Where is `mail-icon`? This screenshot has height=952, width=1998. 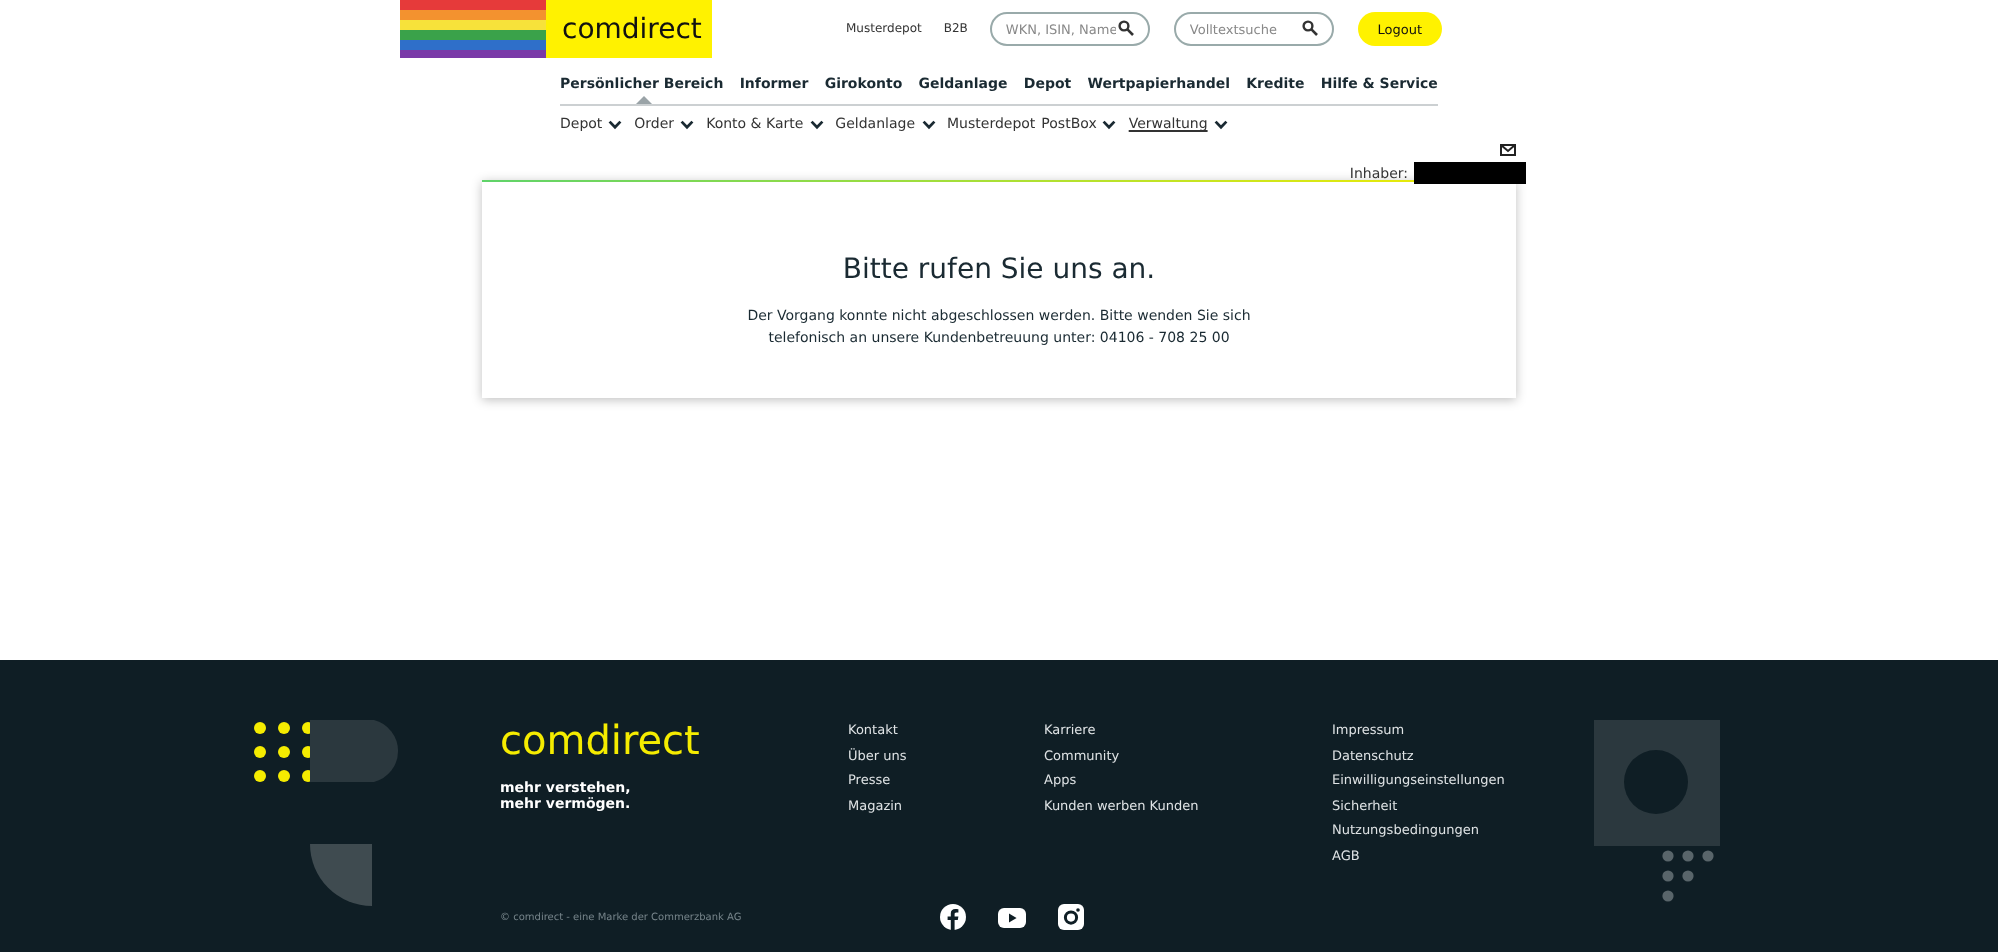 mail-icon is located at coordinates (1508, 150).